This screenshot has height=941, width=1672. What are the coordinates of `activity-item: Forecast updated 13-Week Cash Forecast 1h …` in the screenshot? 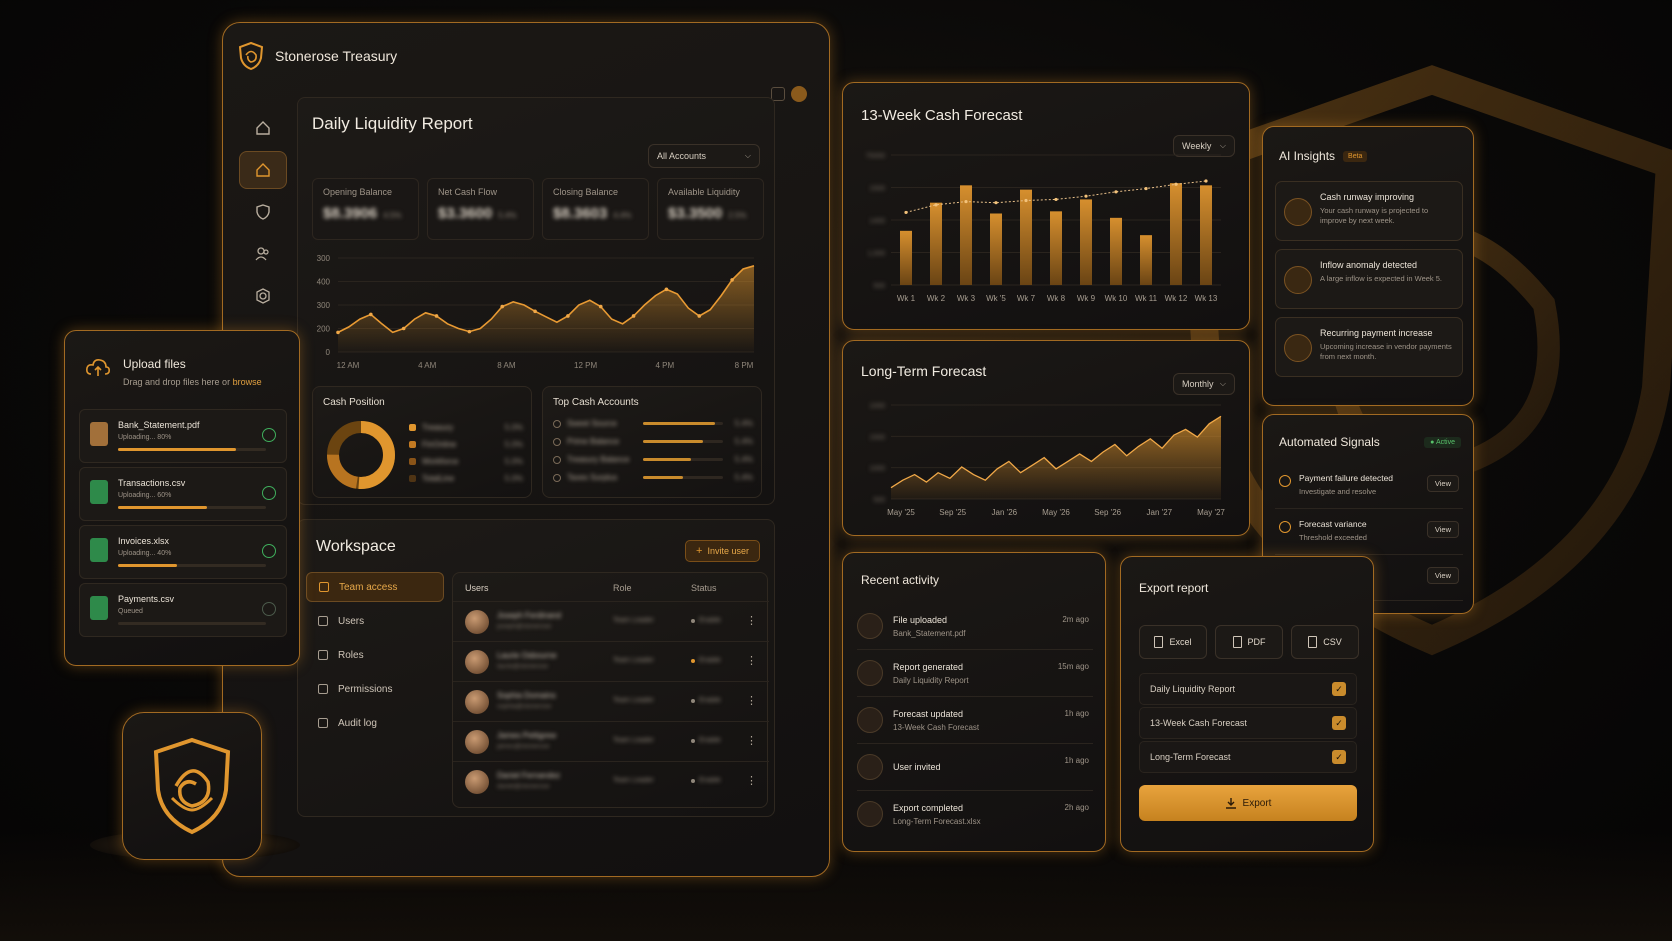 It's located at (975, 720).